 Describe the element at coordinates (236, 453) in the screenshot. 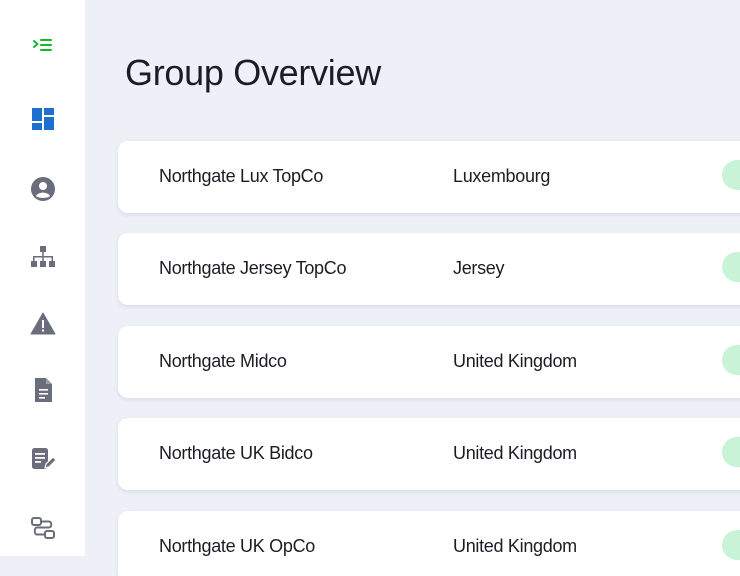

I see `entity-name: Northgate UK Bidco` at that location.